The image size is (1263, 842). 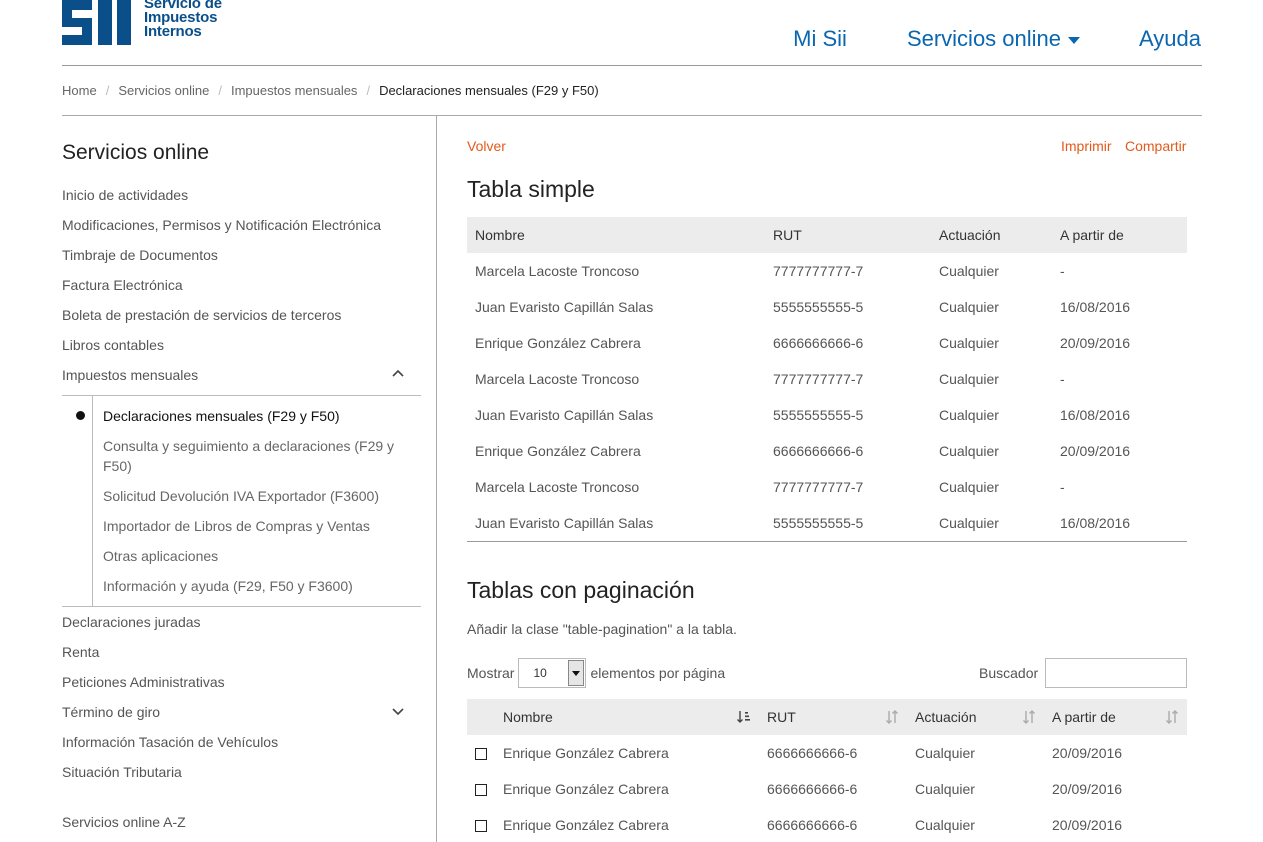 What do you see at coordinates (1074, 40) in the screenshot?
I see `caret-down-icon` at bounding box center [1074, 40].